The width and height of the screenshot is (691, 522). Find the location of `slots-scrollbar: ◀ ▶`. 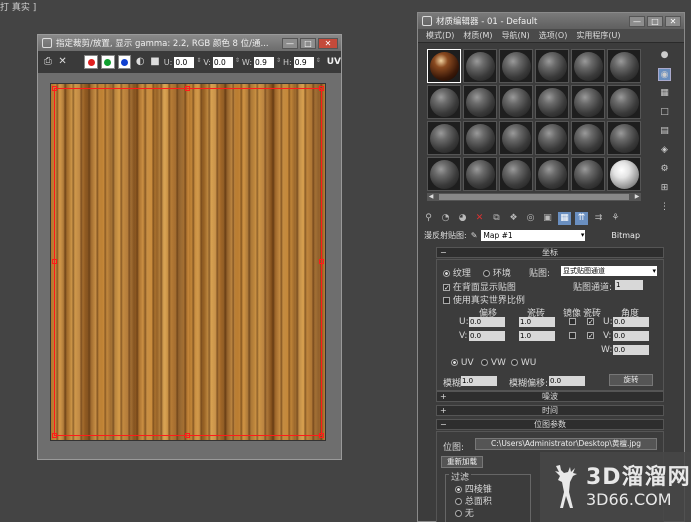

slots-scrollbar: ◀ ▶ is located at coordinates (534, 197).